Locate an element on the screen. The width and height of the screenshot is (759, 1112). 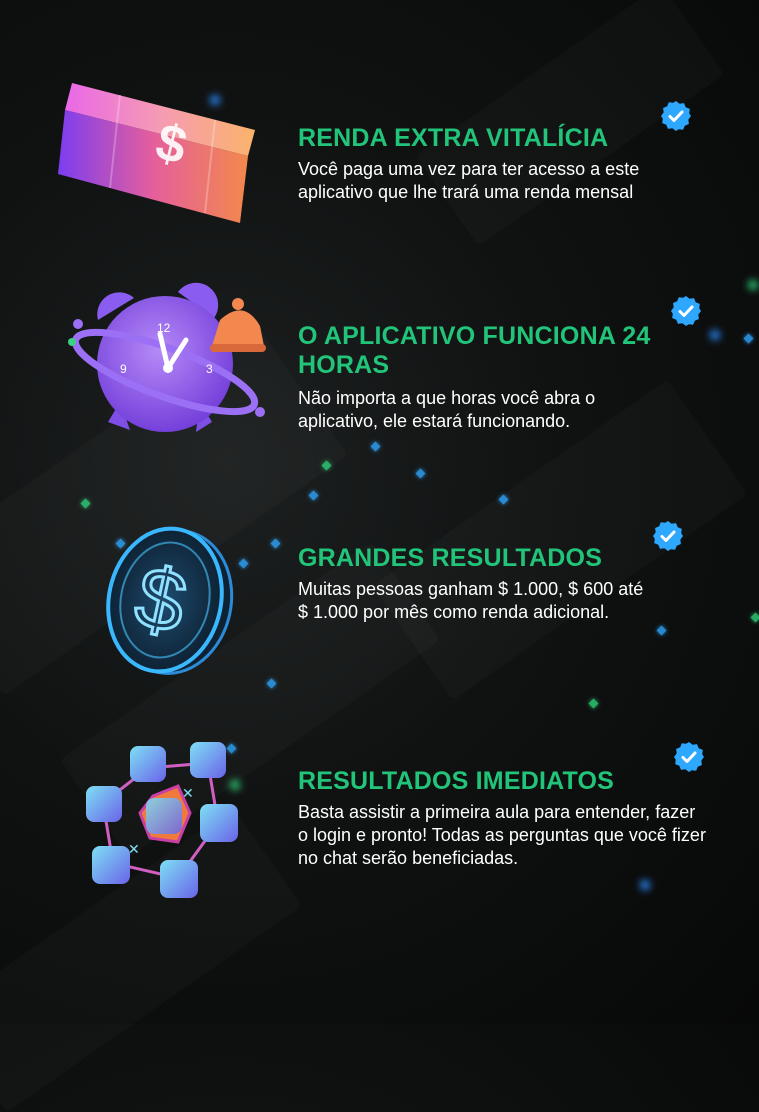
alarm-clock-icon: 12 3 9 is located at coordinates (165, 362).